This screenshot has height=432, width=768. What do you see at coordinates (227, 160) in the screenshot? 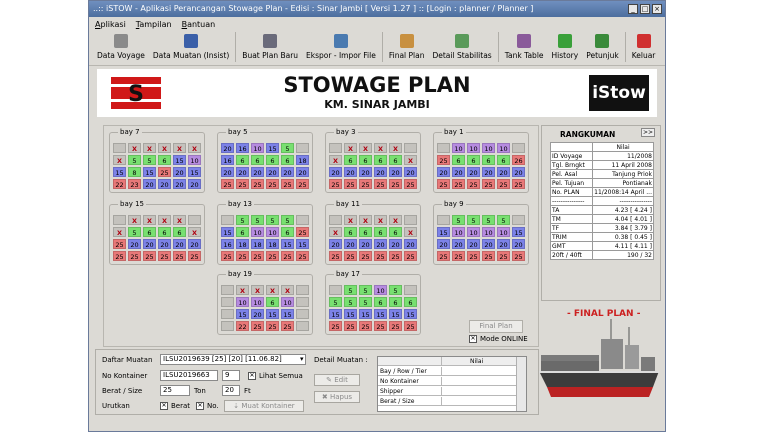
I see `container-slot: 16` at bounding box center [227, 160].